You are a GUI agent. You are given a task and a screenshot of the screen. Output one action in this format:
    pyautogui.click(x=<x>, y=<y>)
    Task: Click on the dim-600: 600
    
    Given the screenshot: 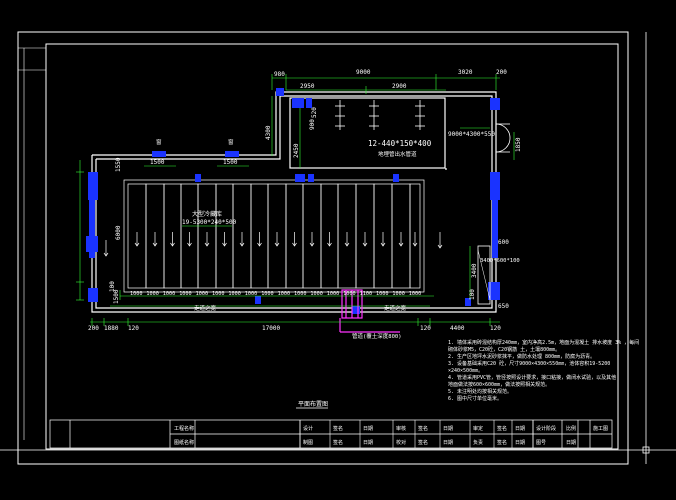 What is the action you would take?
    pyautogui.click(x=503, y=242)
    